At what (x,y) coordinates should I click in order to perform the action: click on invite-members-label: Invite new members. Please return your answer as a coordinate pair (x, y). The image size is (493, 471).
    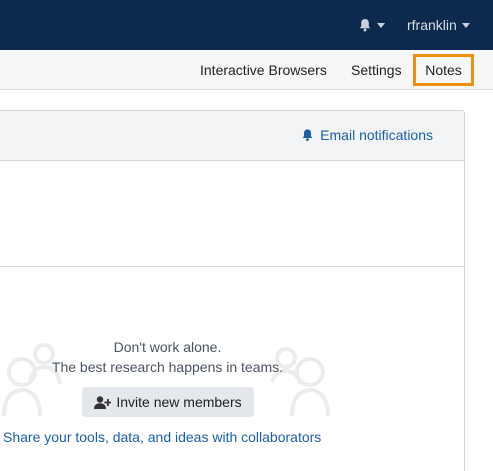
    Looking at the image, I should click on (179, 402).